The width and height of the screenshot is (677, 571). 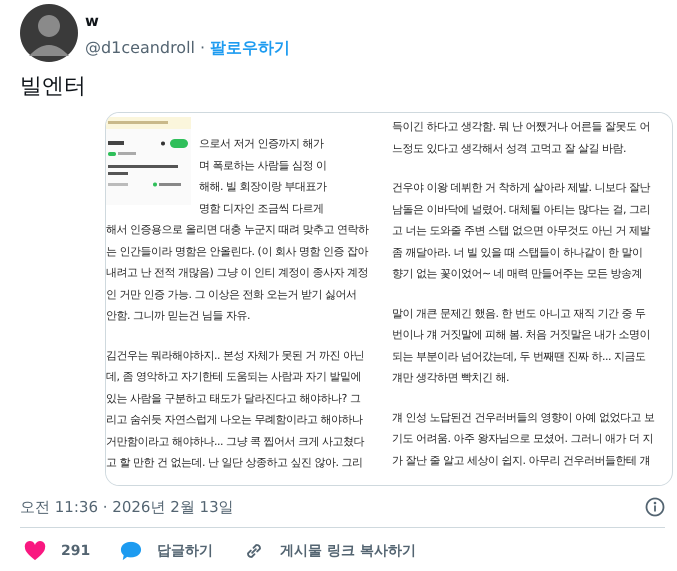 I want to click on image-text-line: 데, 좀 영악하고 자기한테 도움되는 사람과 자기 발밑에, so click(x=234, y=377).